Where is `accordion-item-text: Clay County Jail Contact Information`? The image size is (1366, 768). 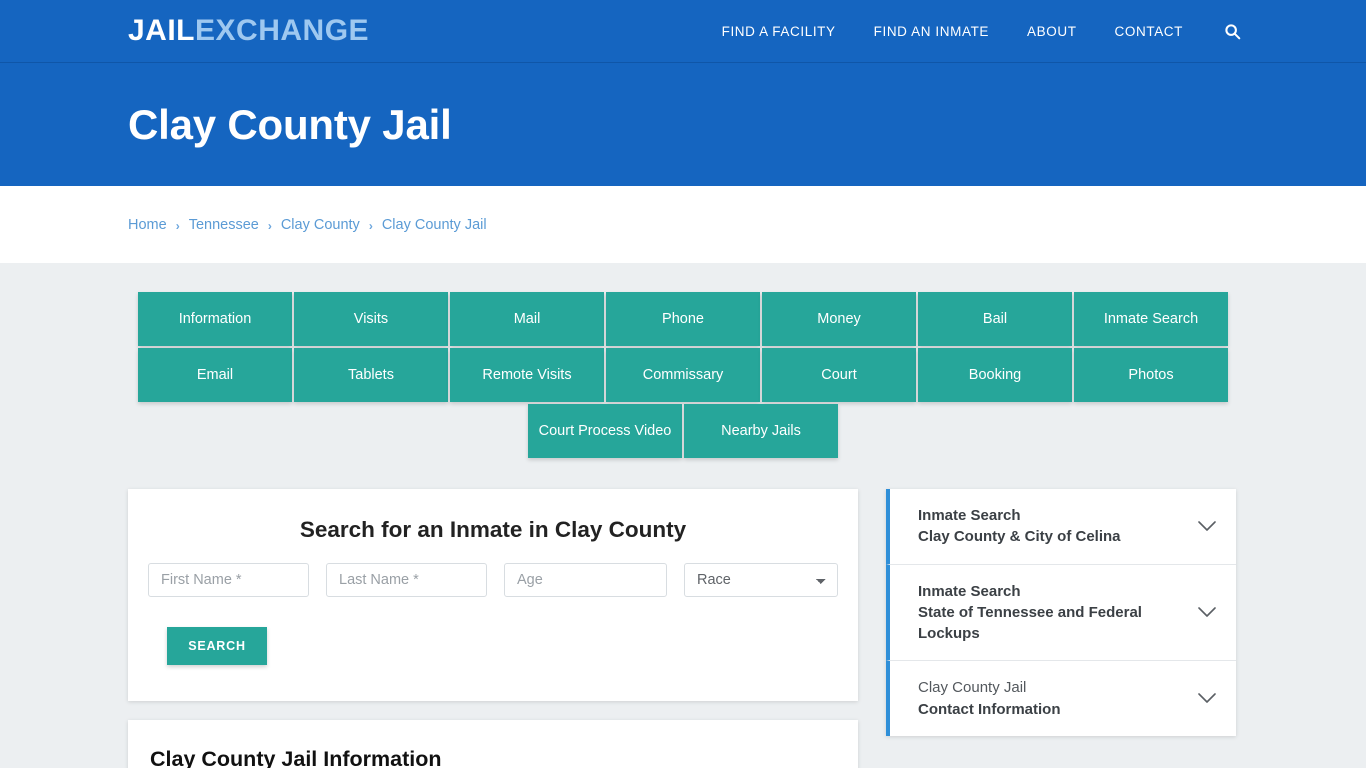
accordion-item-text: Clay County Jail Contact Information is located at coordinates (1057, 698).